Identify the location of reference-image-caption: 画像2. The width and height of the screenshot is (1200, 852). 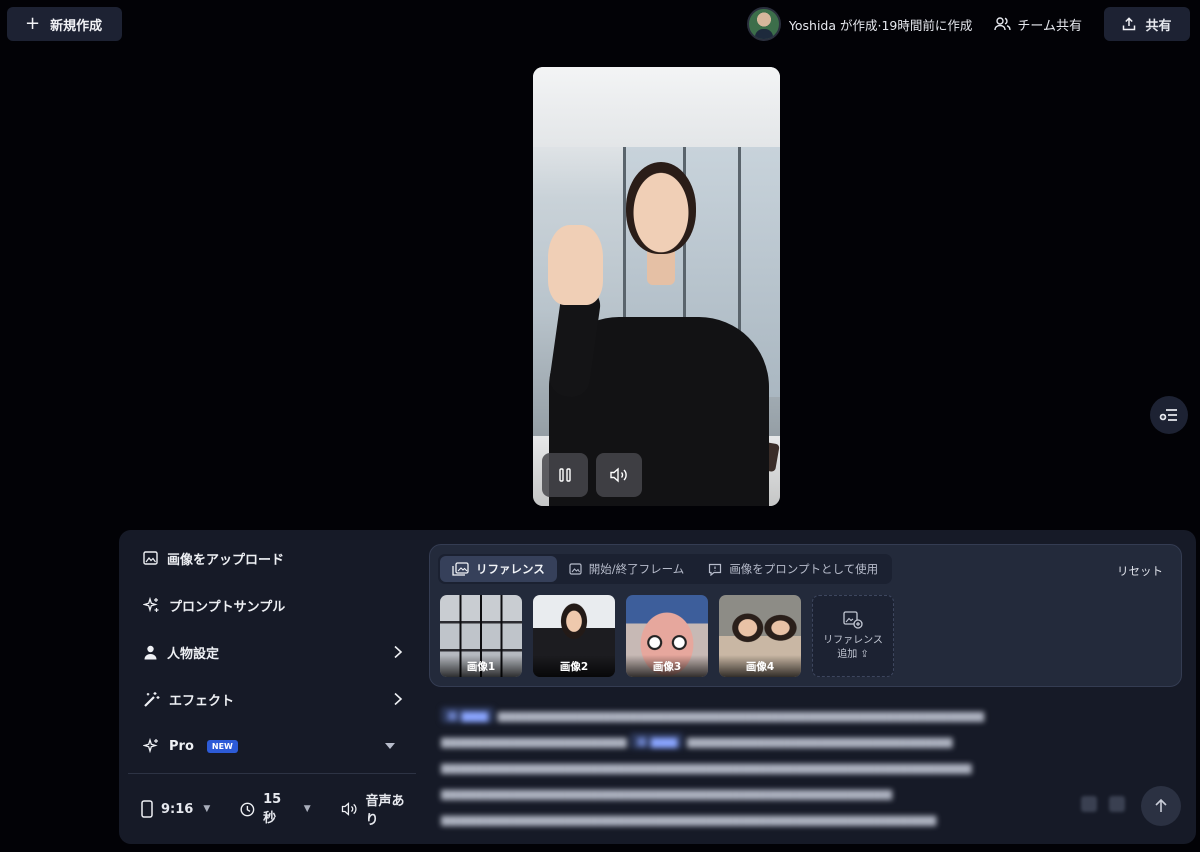
(574, 666).